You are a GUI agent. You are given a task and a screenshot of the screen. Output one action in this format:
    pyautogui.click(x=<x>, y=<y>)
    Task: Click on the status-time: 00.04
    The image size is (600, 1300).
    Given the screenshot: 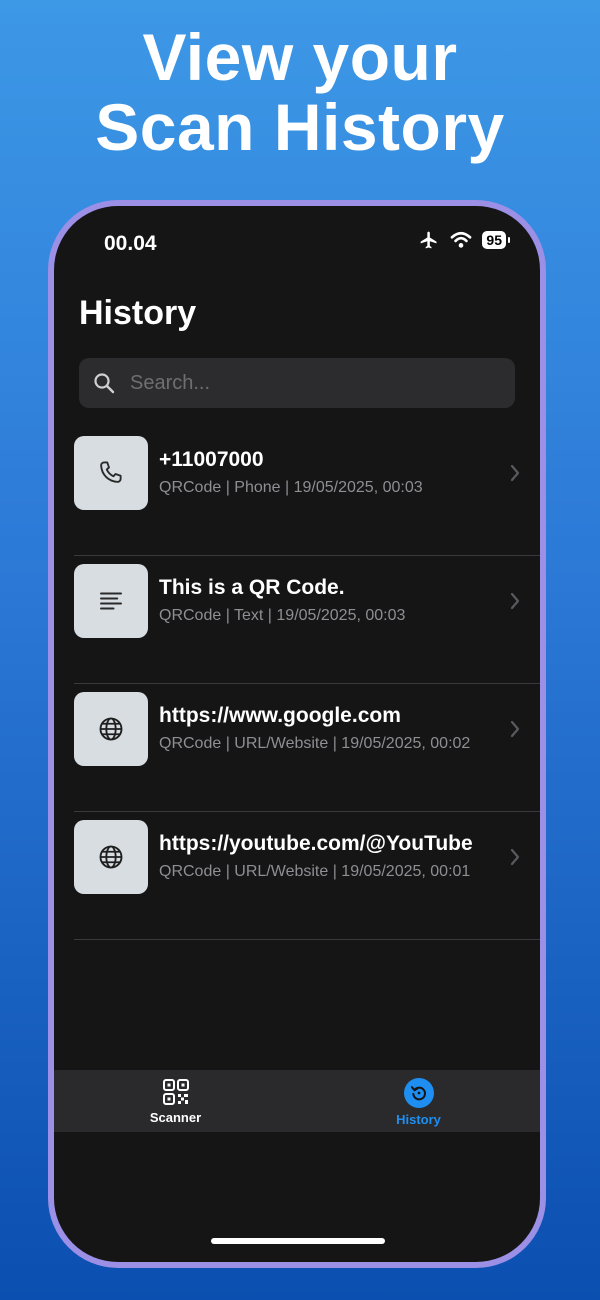 What is the action you would take?
    pyautogui.click(x=130, y=243)
    